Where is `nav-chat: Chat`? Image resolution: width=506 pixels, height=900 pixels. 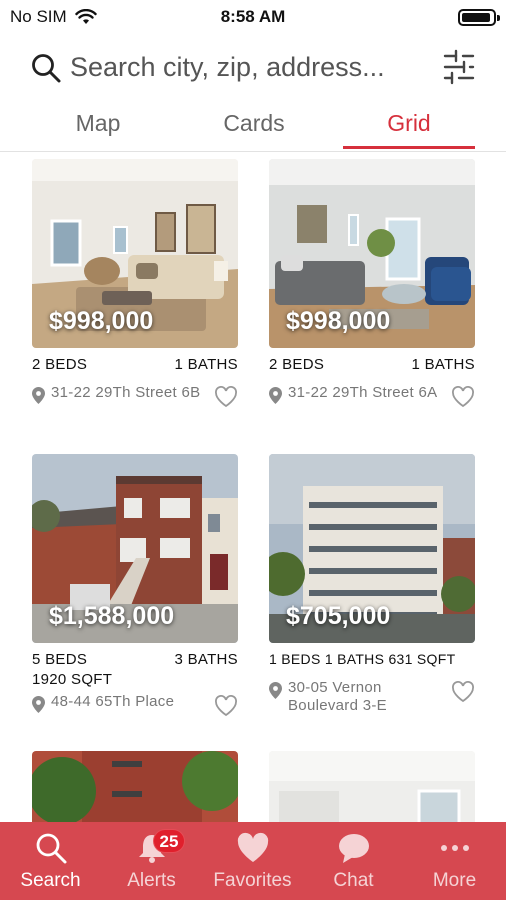
nav-chat: Chat is located at coordinates (353, 861).